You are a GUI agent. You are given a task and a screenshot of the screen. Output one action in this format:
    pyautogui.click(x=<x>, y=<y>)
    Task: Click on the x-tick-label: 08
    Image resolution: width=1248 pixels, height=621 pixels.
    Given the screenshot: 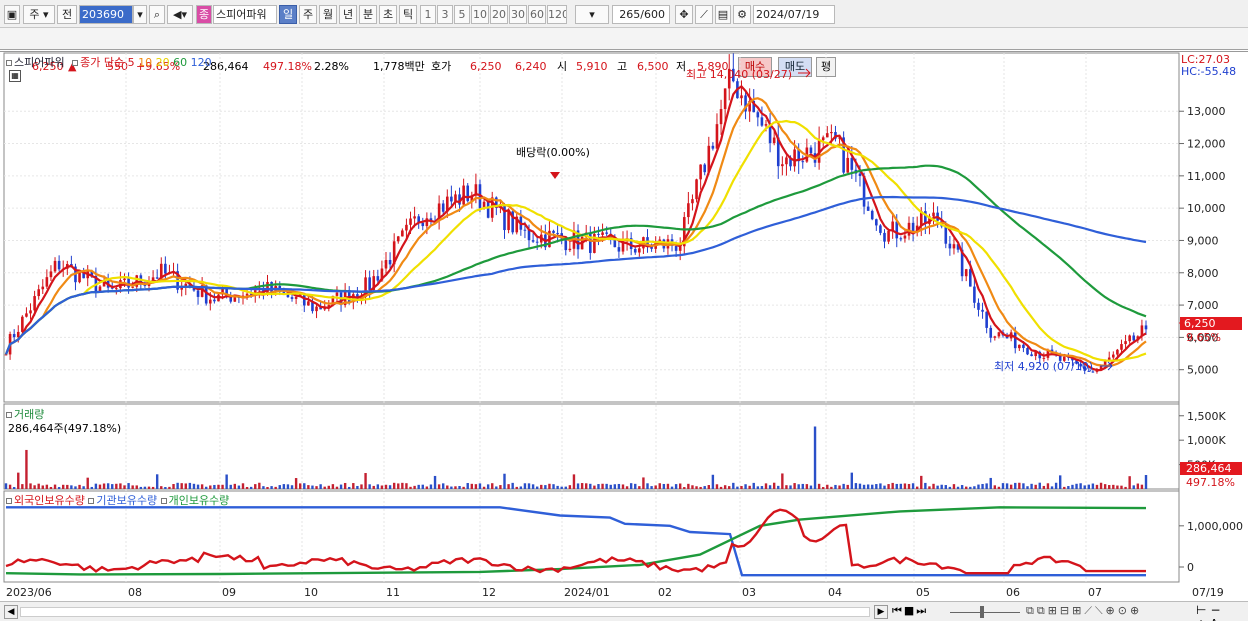 What is the action you would take?
    pyautogui.click(x=135, y=592)
    